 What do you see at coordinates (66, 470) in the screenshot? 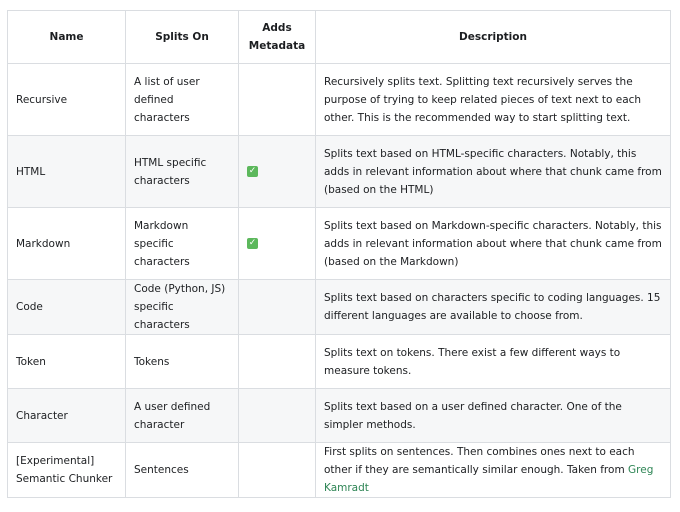
I see `cell-name: [Experimental] Semantic Chunker` at bounding box center [66, 470].